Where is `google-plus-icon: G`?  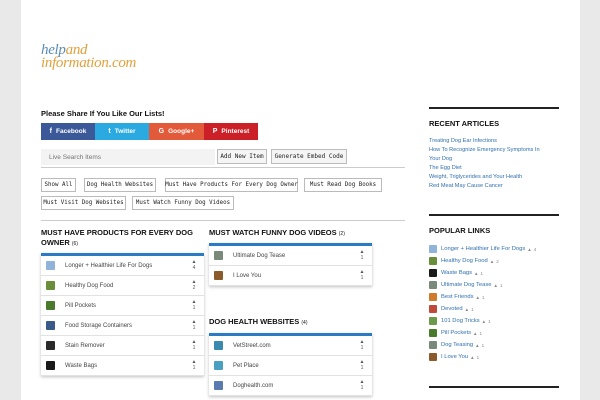 google-plus-icon: G is located at coordinates (161, 131).